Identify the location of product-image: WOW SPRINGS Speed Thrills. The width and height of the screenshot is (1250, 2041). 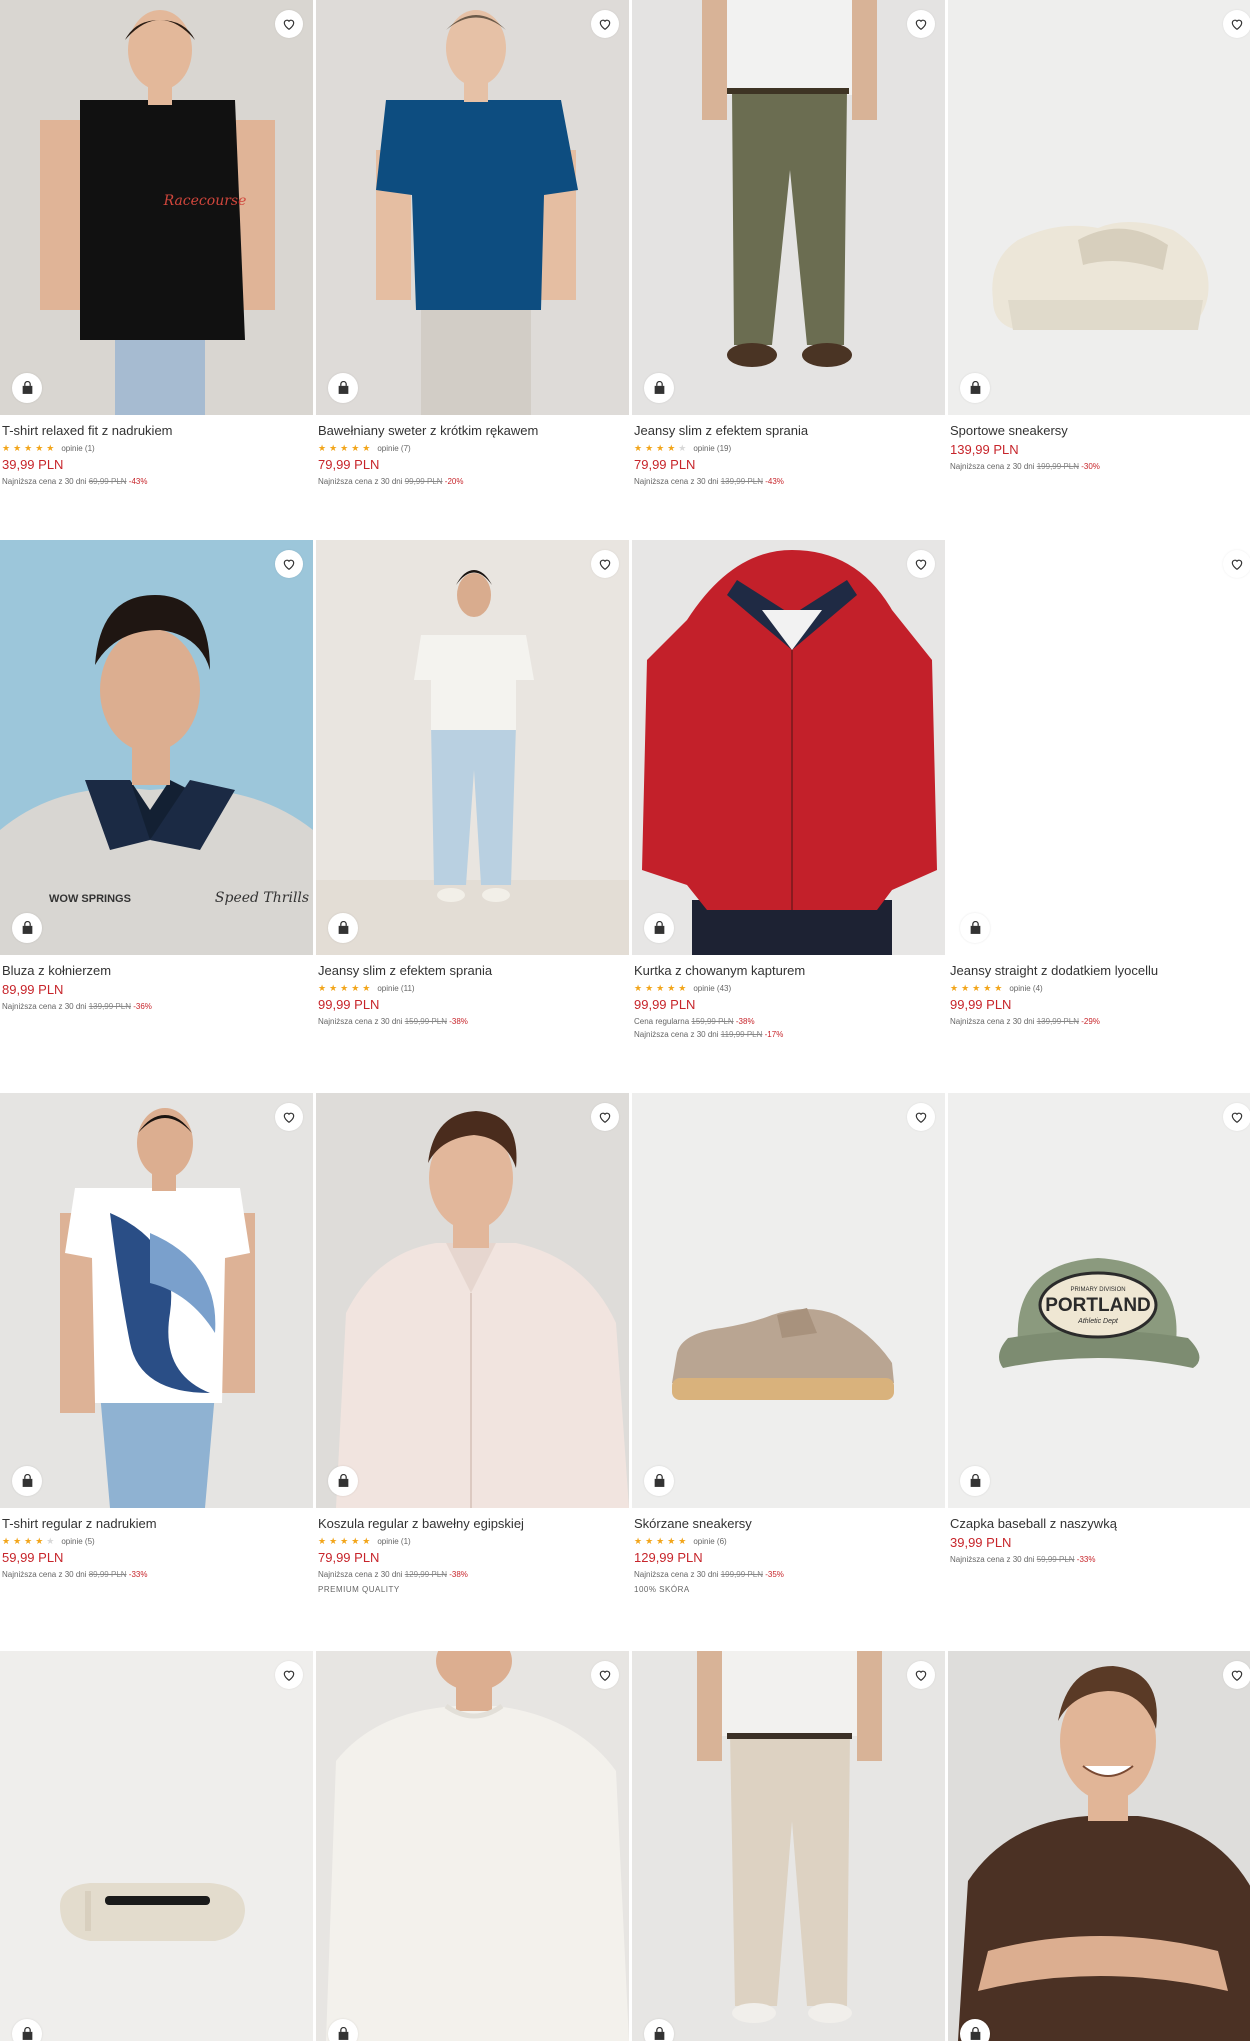
(156, 747).